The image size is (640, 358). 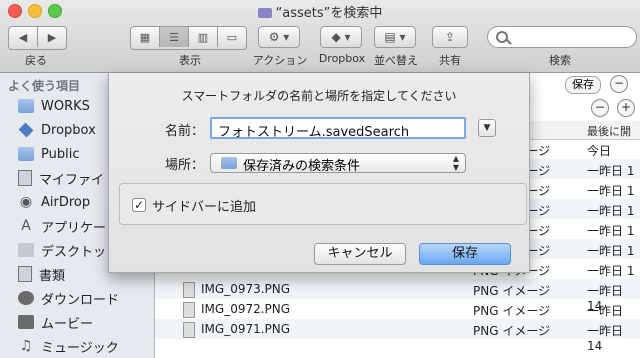 I want to click on share-button: ⇪, so click(x=450, y=37).